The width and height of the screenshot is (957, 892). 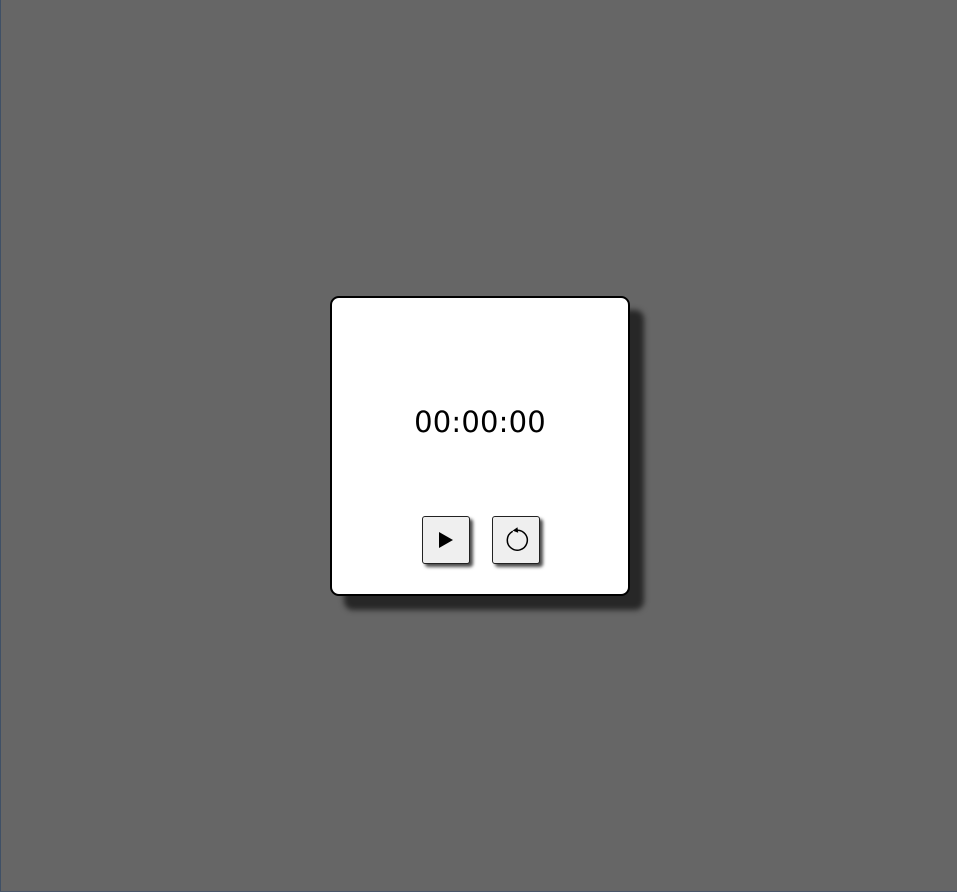 What do you see at coordinates (0, 446) in the screenshot?
I see `window-edge-left` at bounding box center [0, 446].